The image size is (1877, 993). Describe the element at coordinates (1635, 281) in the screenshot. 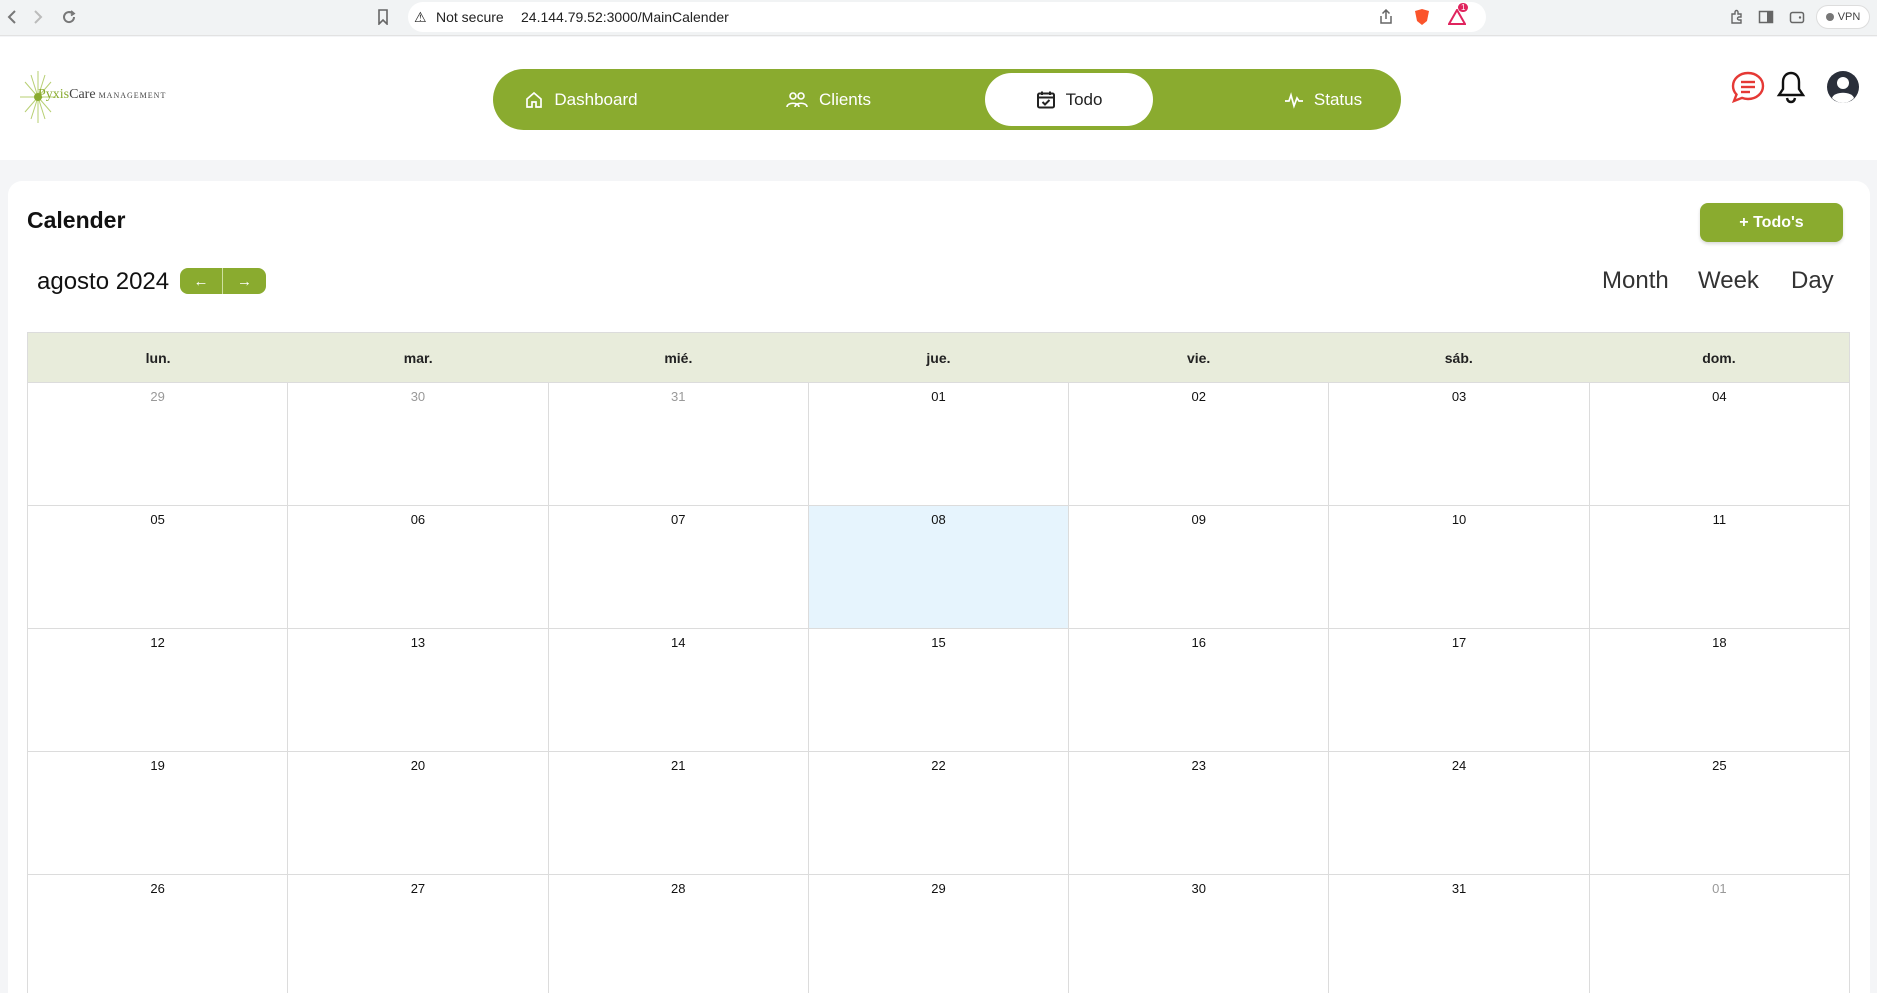

I see `view-month-button: Month` at that location.